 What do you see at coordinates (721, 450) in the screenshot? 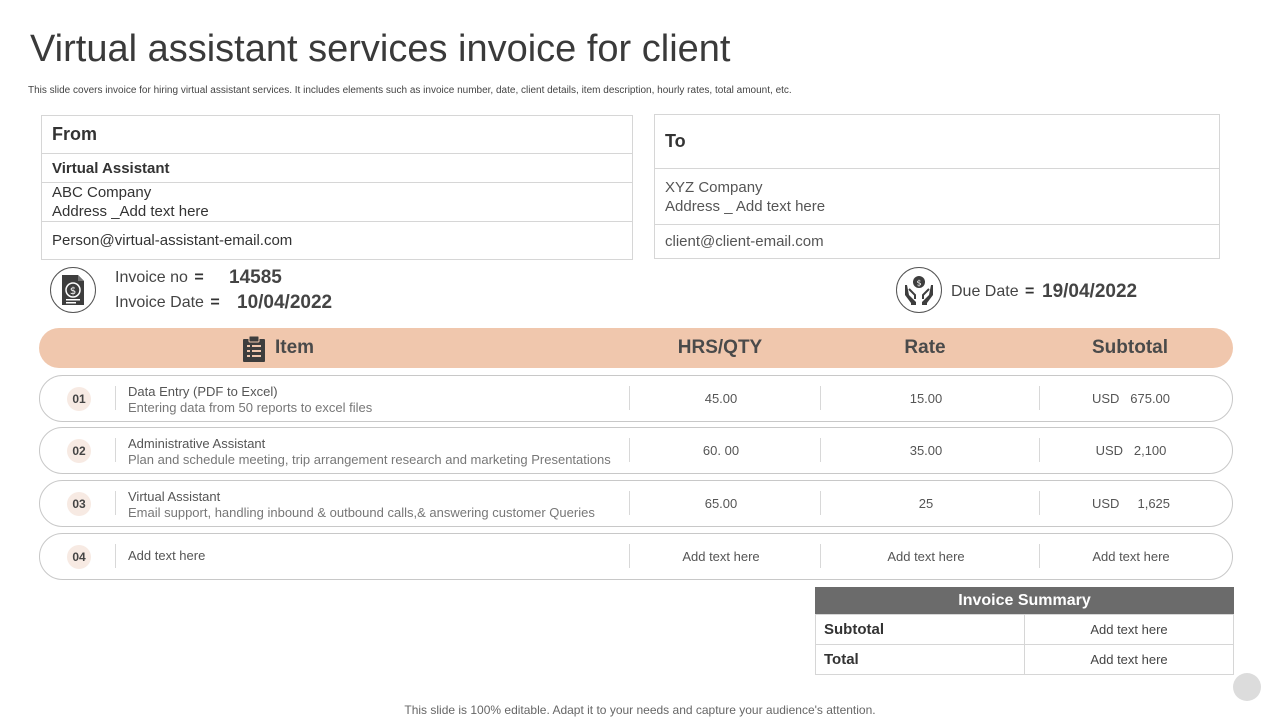
I see `row-qty: 60. 00` at bounding box center [721, 450].